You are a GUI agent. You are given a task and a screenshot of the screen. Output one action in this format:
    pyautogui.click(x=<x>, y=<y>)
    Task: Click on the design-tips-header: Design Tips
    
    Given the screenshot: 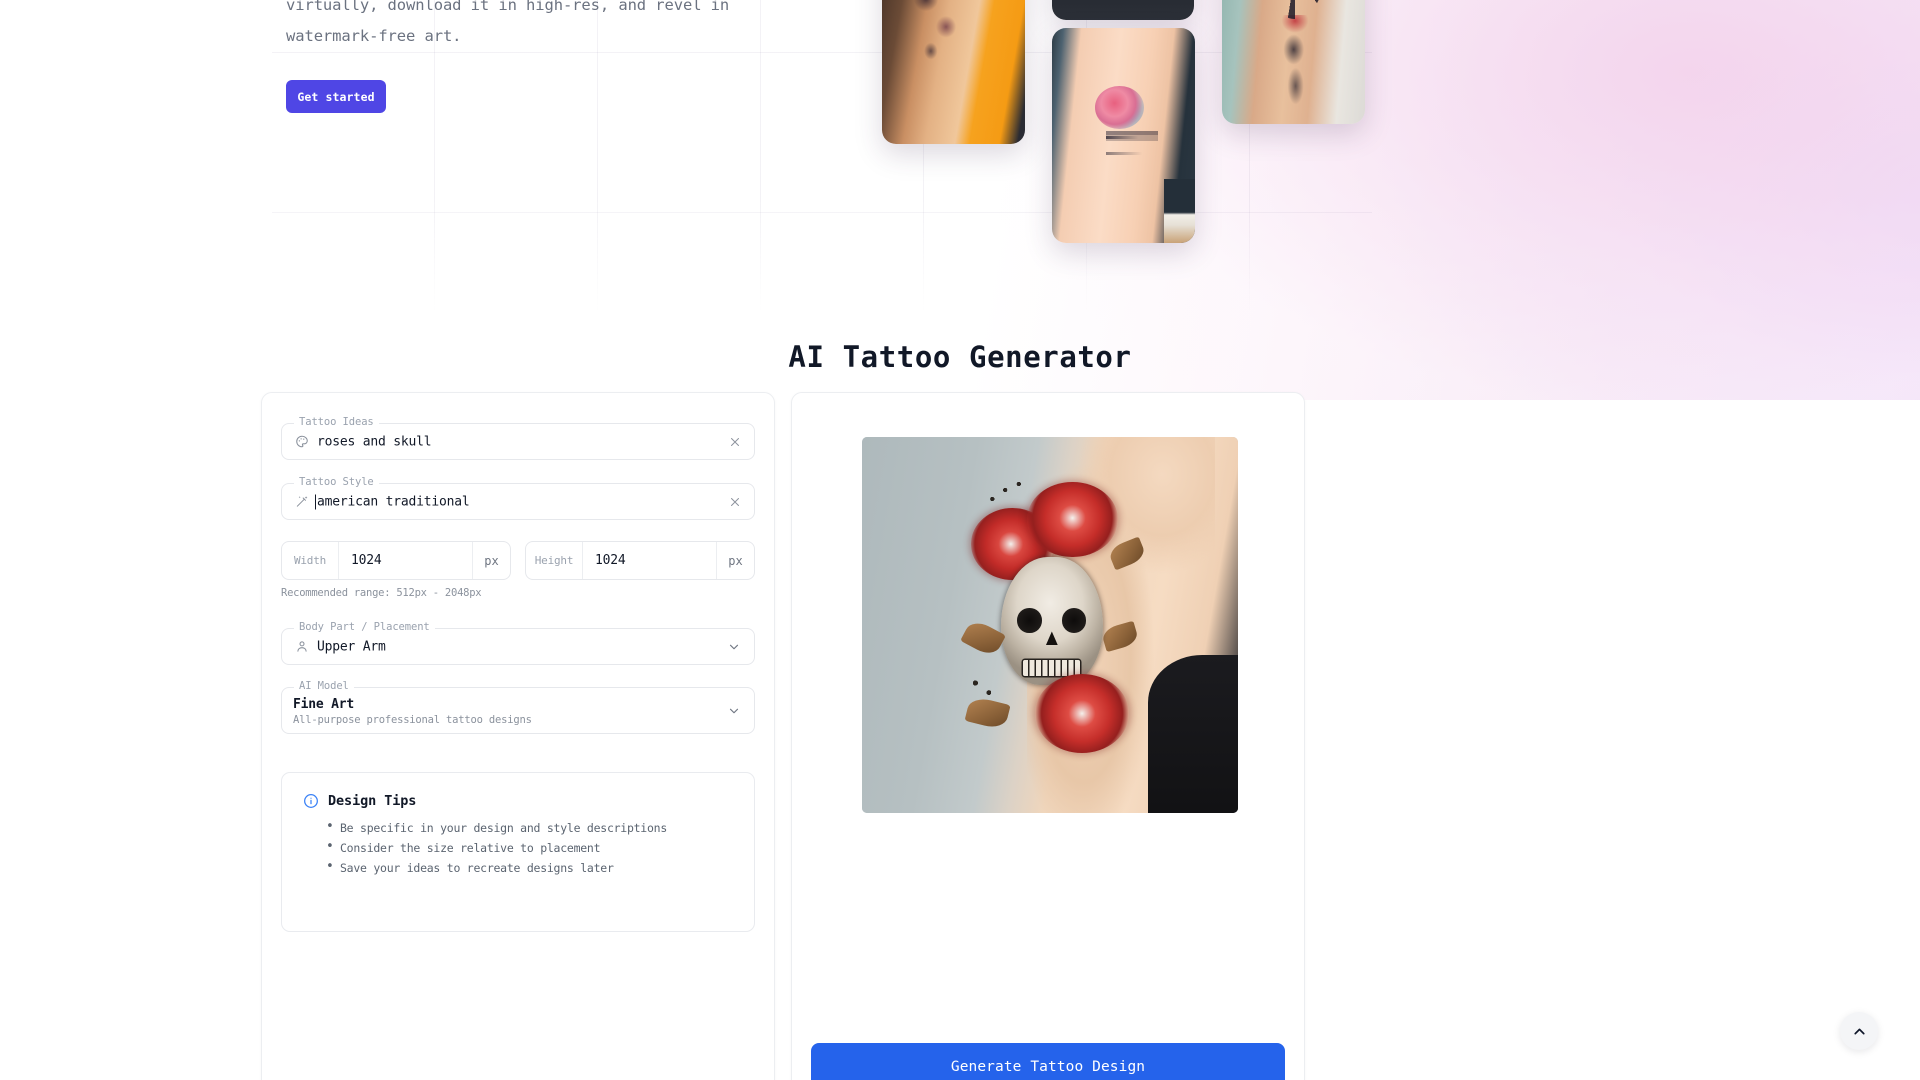 What is the action you would take?
    pyautogui.click(x=359, y=801)
    